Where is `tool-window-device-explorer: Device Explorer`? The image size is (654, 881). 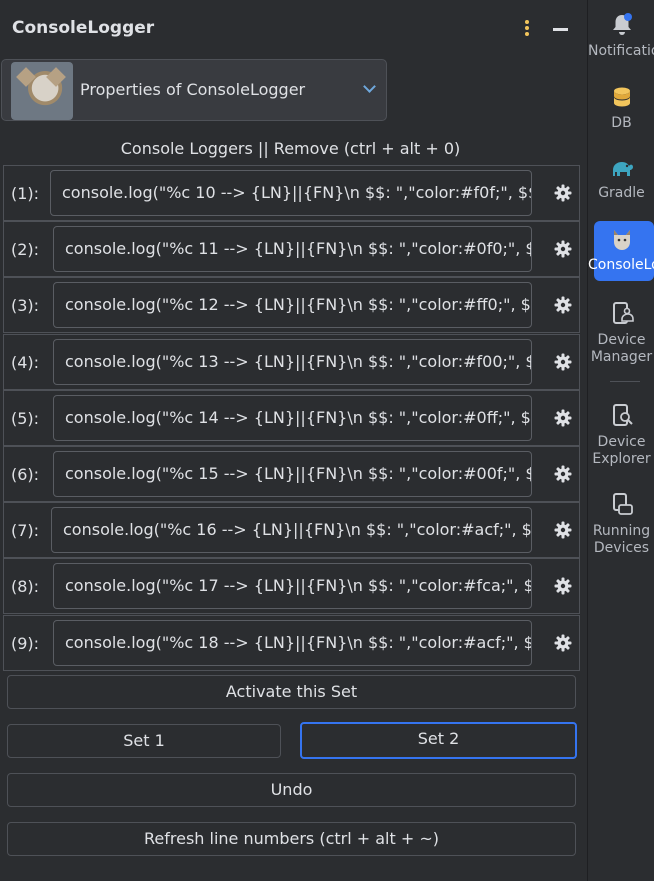 tool-window-device-explorer: Device Explorer is located at coordinates (621, 435).